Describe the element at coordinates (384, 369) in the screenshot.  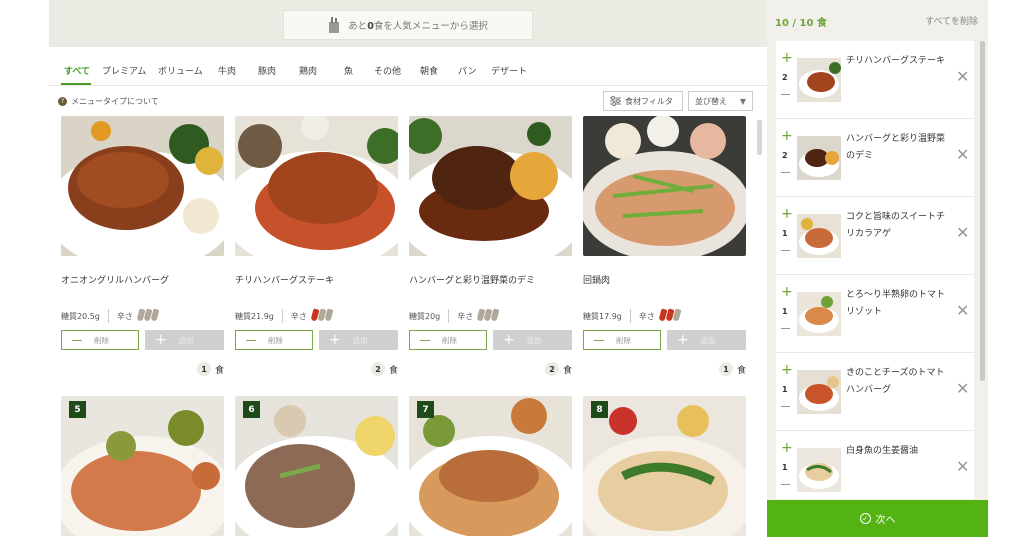
I see `meal-count: 2食` at that location.